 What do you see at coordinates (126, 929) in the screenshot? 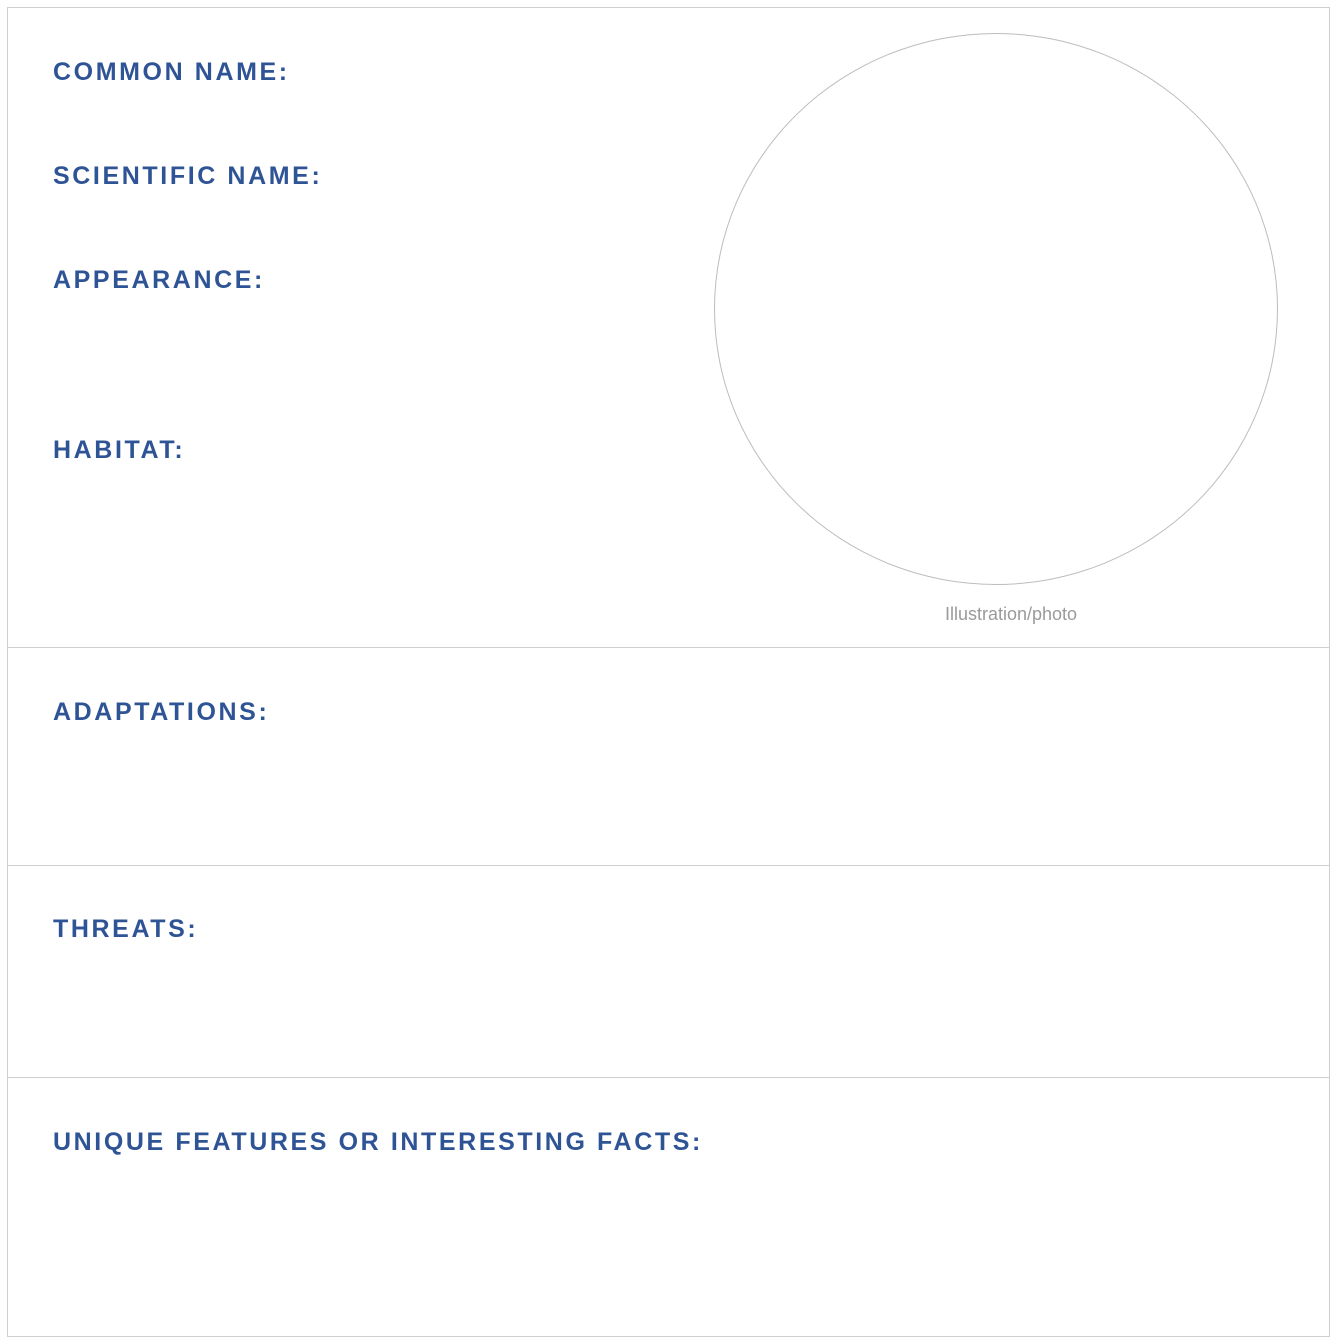
I see `threats-label: THREATS:` at bounding box center [126, 929].